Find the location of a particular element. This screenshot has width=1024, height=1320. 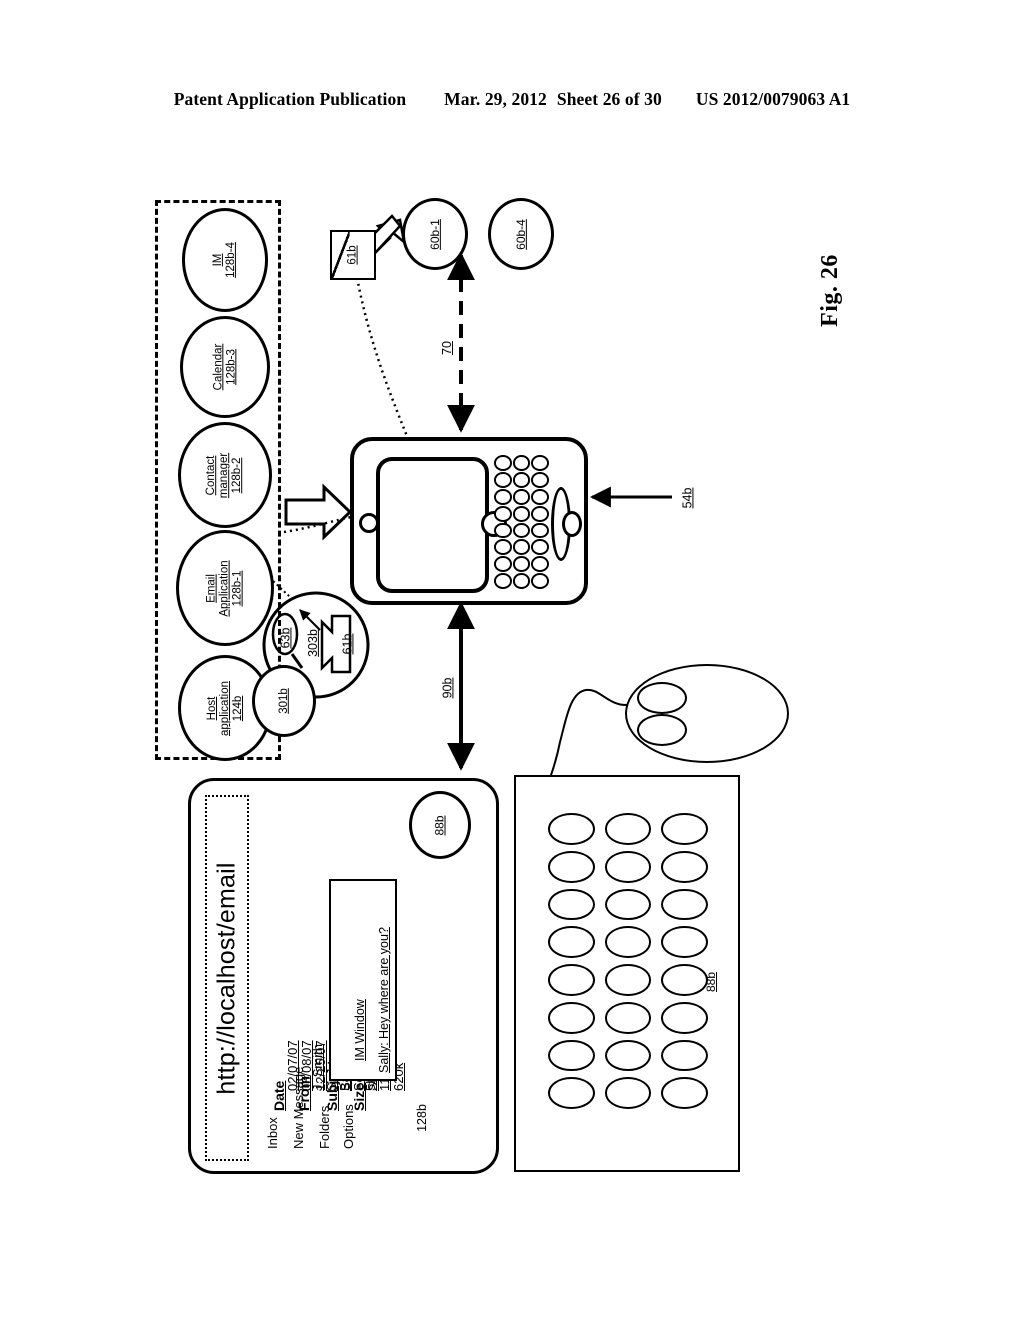

keypad-device-88b: 88b is located at coordinates (627, 973).